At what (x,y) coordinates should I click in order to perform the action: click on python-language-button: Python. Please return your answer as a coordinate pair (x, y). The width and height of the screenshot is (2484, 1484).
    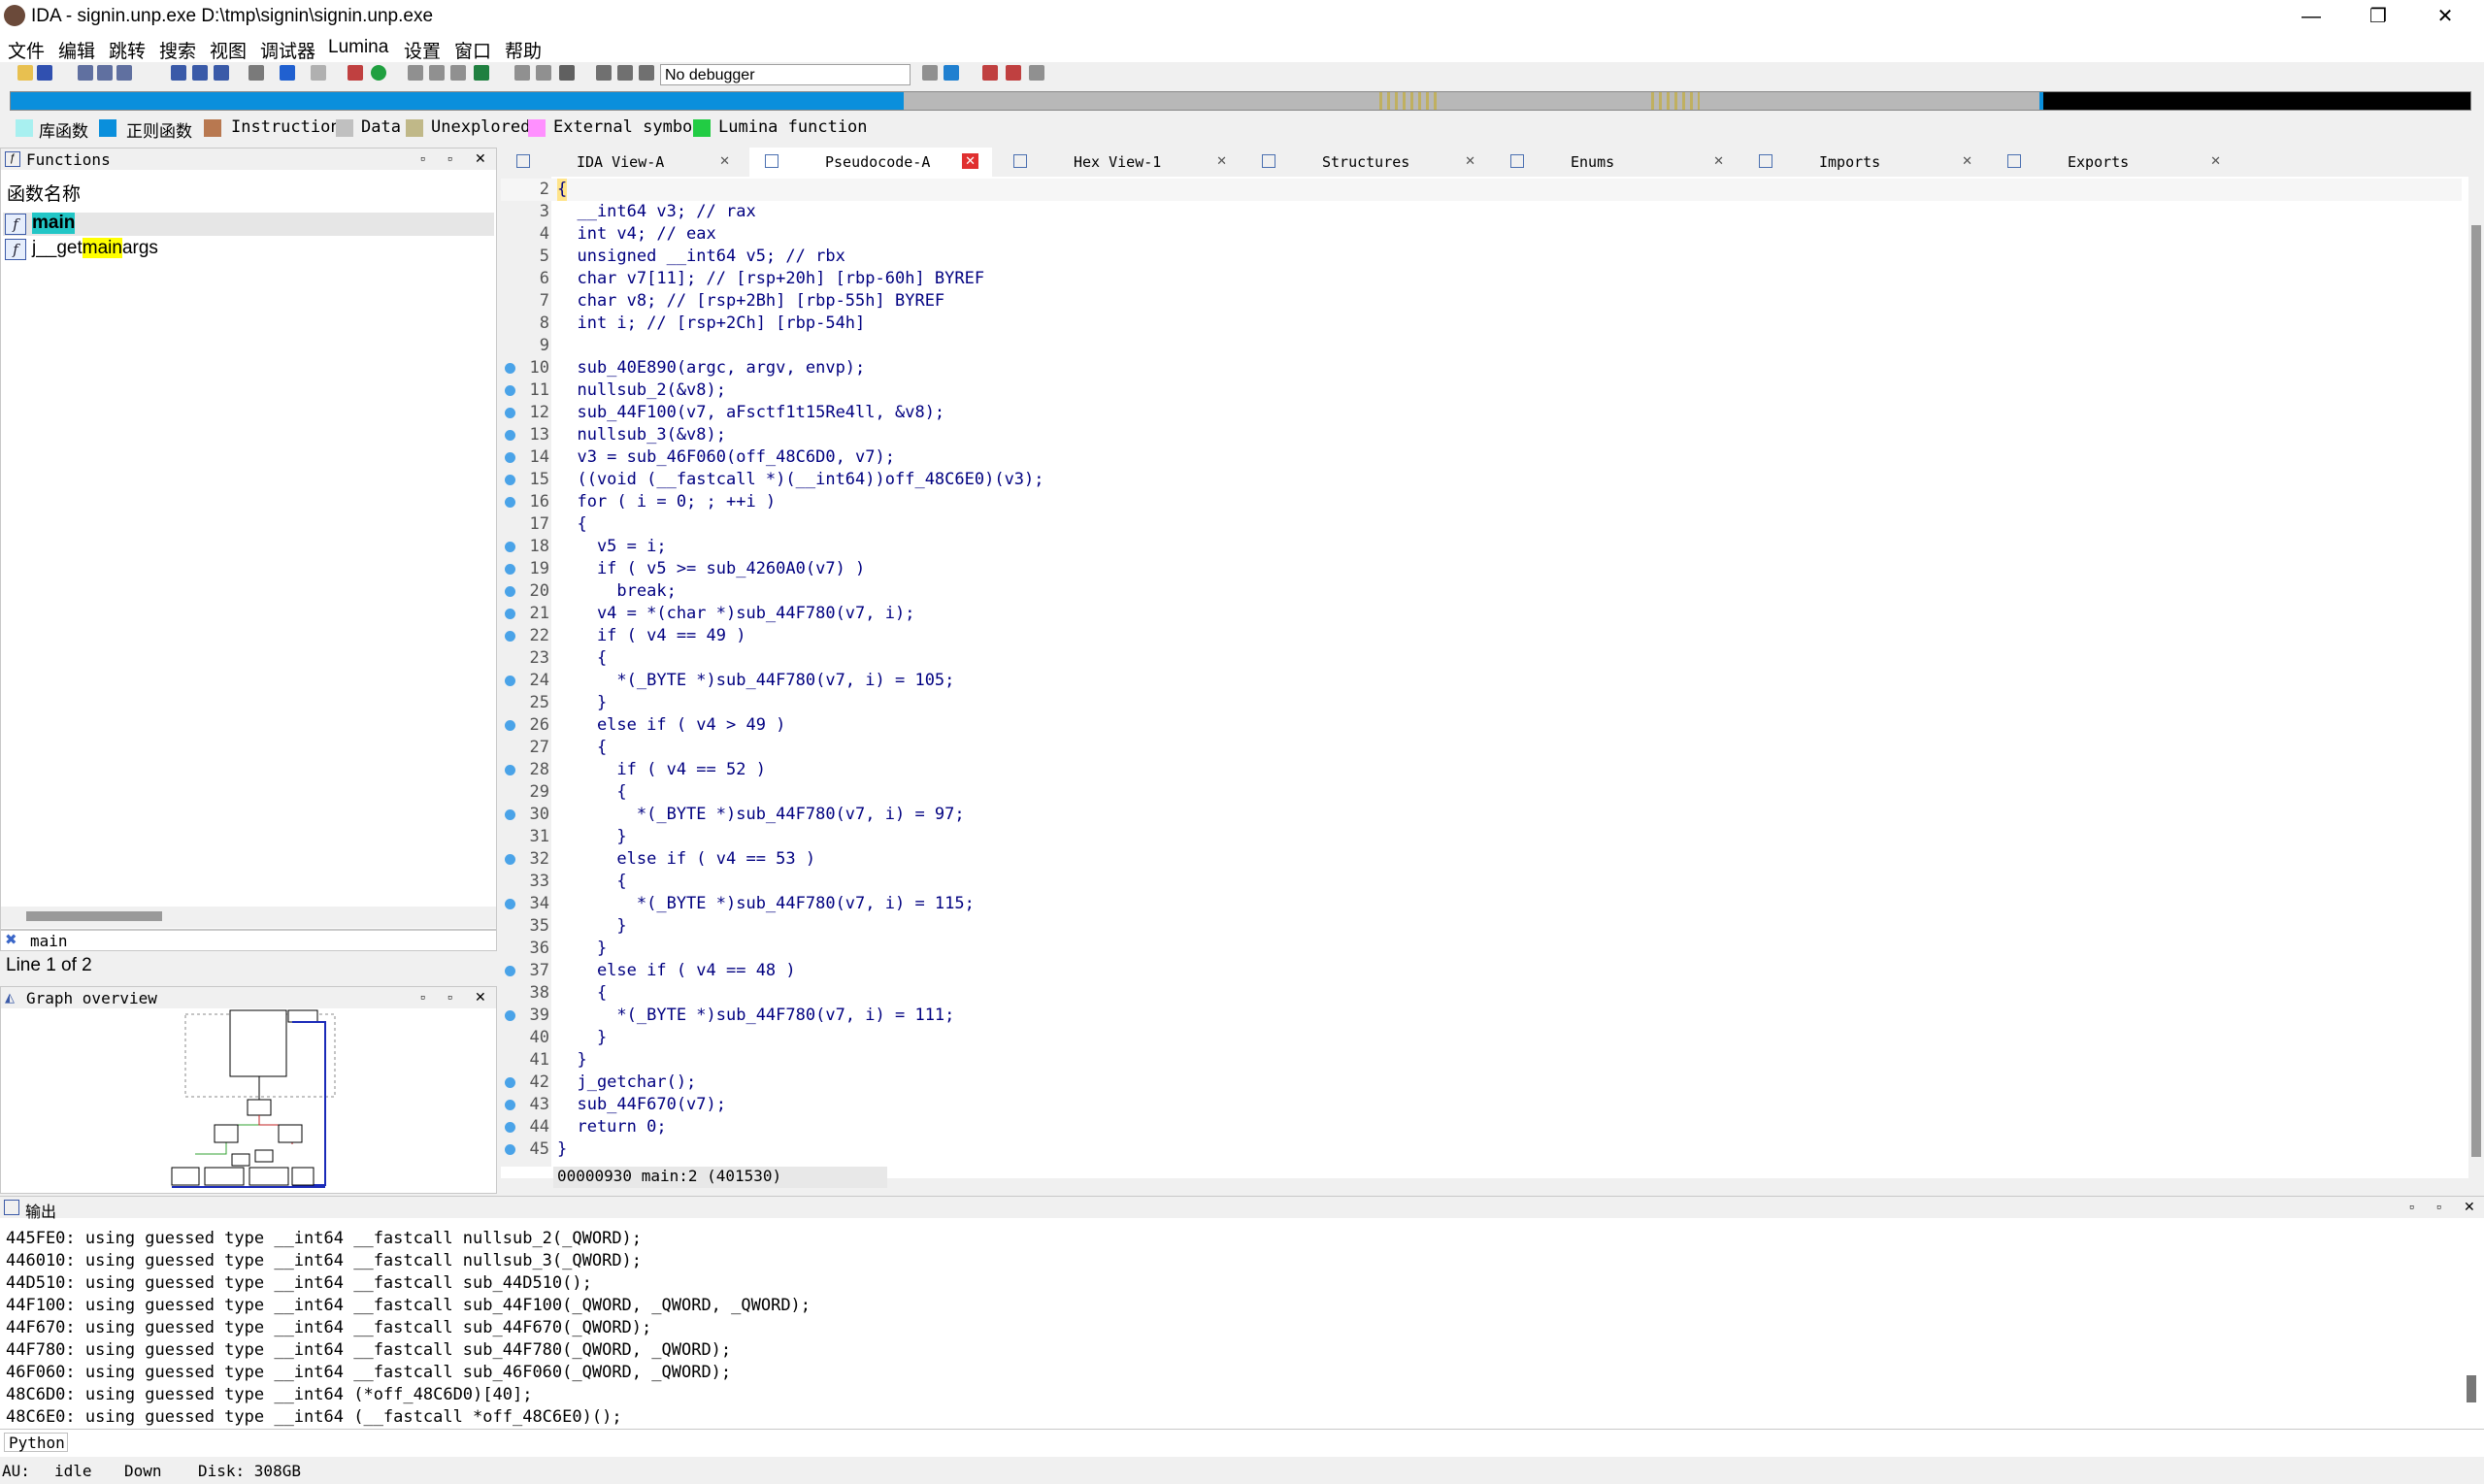
    Looking at the image, I should click on (36, 1442).